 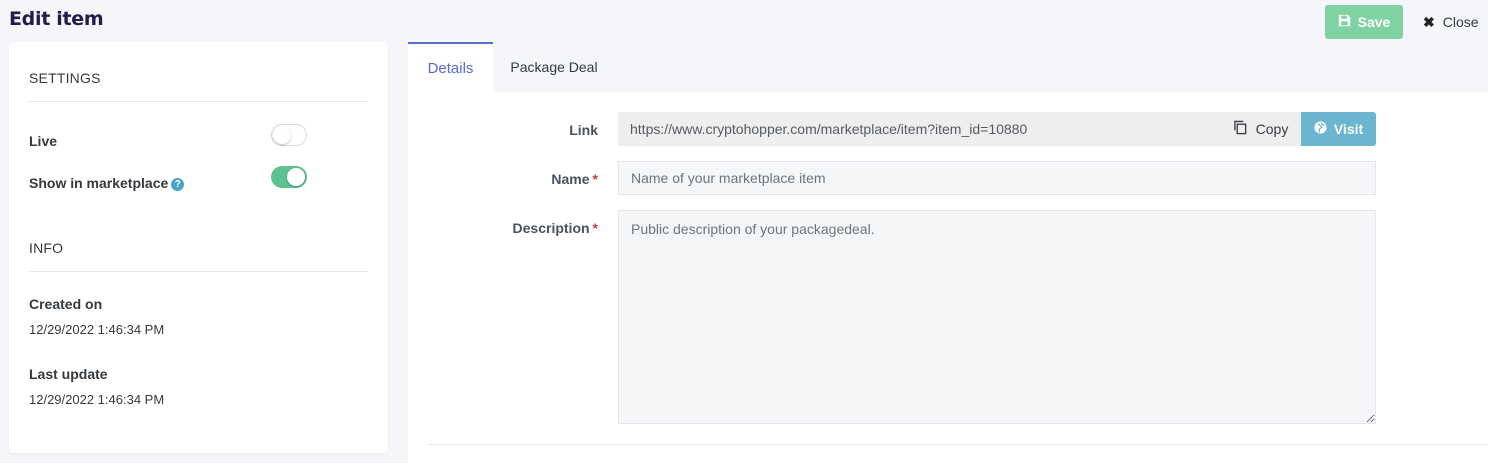 I want to click on info-divider, so click(x=198, y=271).